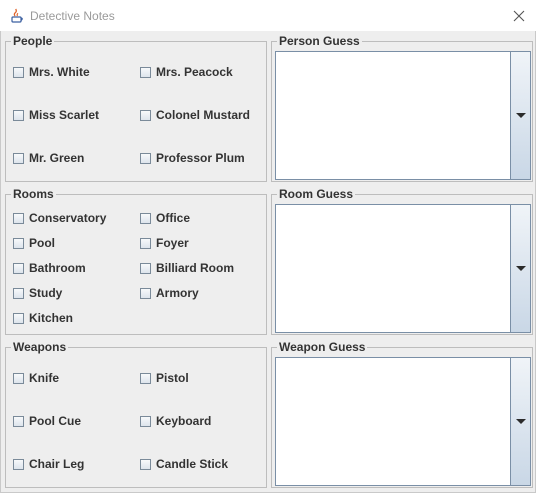 The height and width of the screenshot is (493, 536). What do you see at coordinates (200, 158) in the screenshot?
I see `checkbox-label: Professor Plum` at bounding box center [200, 158].